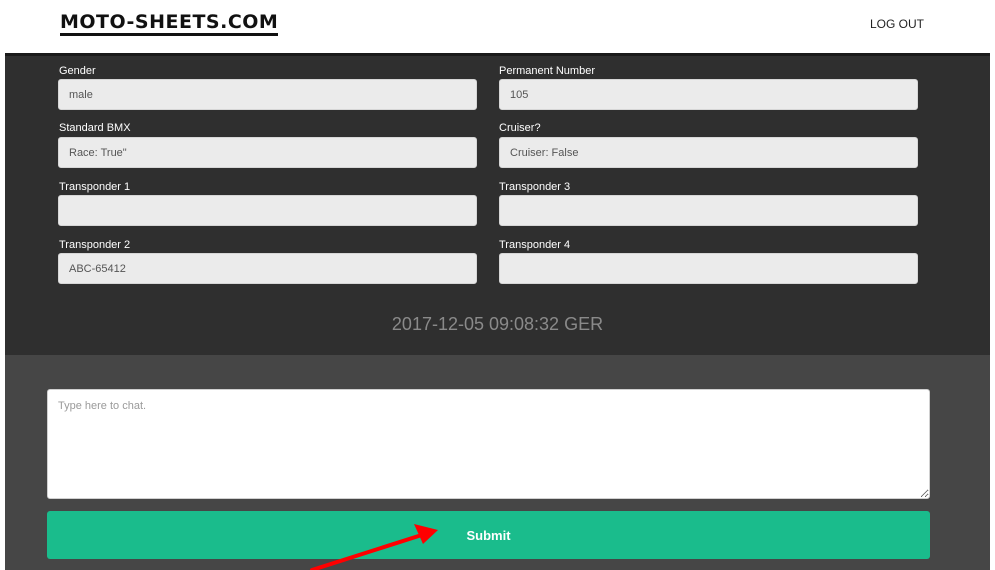  Describe the element at coordinates (169, 24) in the screenshot. I see `site-logo: MOTO-SHEETS.COM` at that location.